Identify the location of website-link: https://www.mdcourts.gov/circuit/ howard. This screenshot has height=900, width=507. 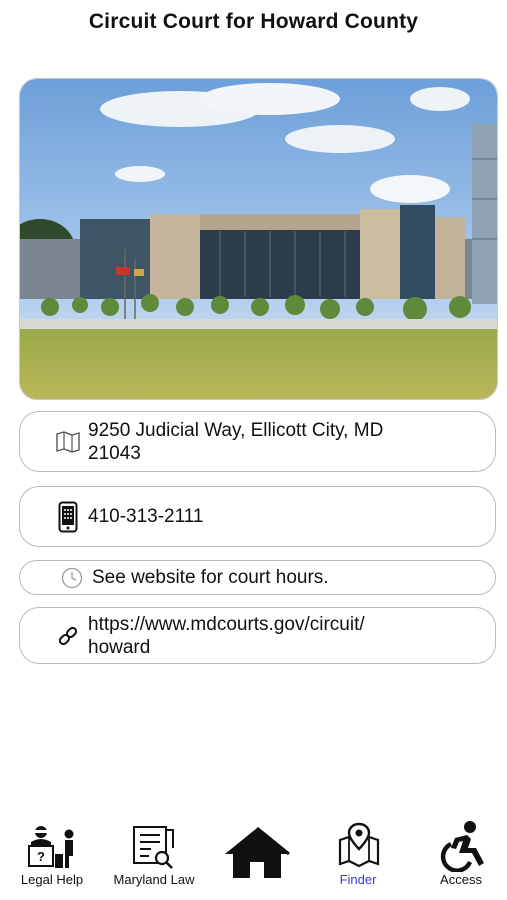
(226, 636).